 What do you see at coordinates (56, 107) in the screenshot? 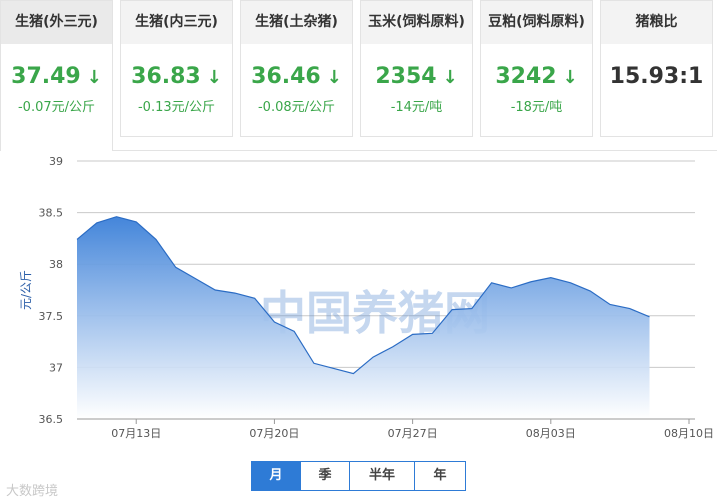
I see `card-change: -0.07元/公斤` at bounding box center [56, 107].